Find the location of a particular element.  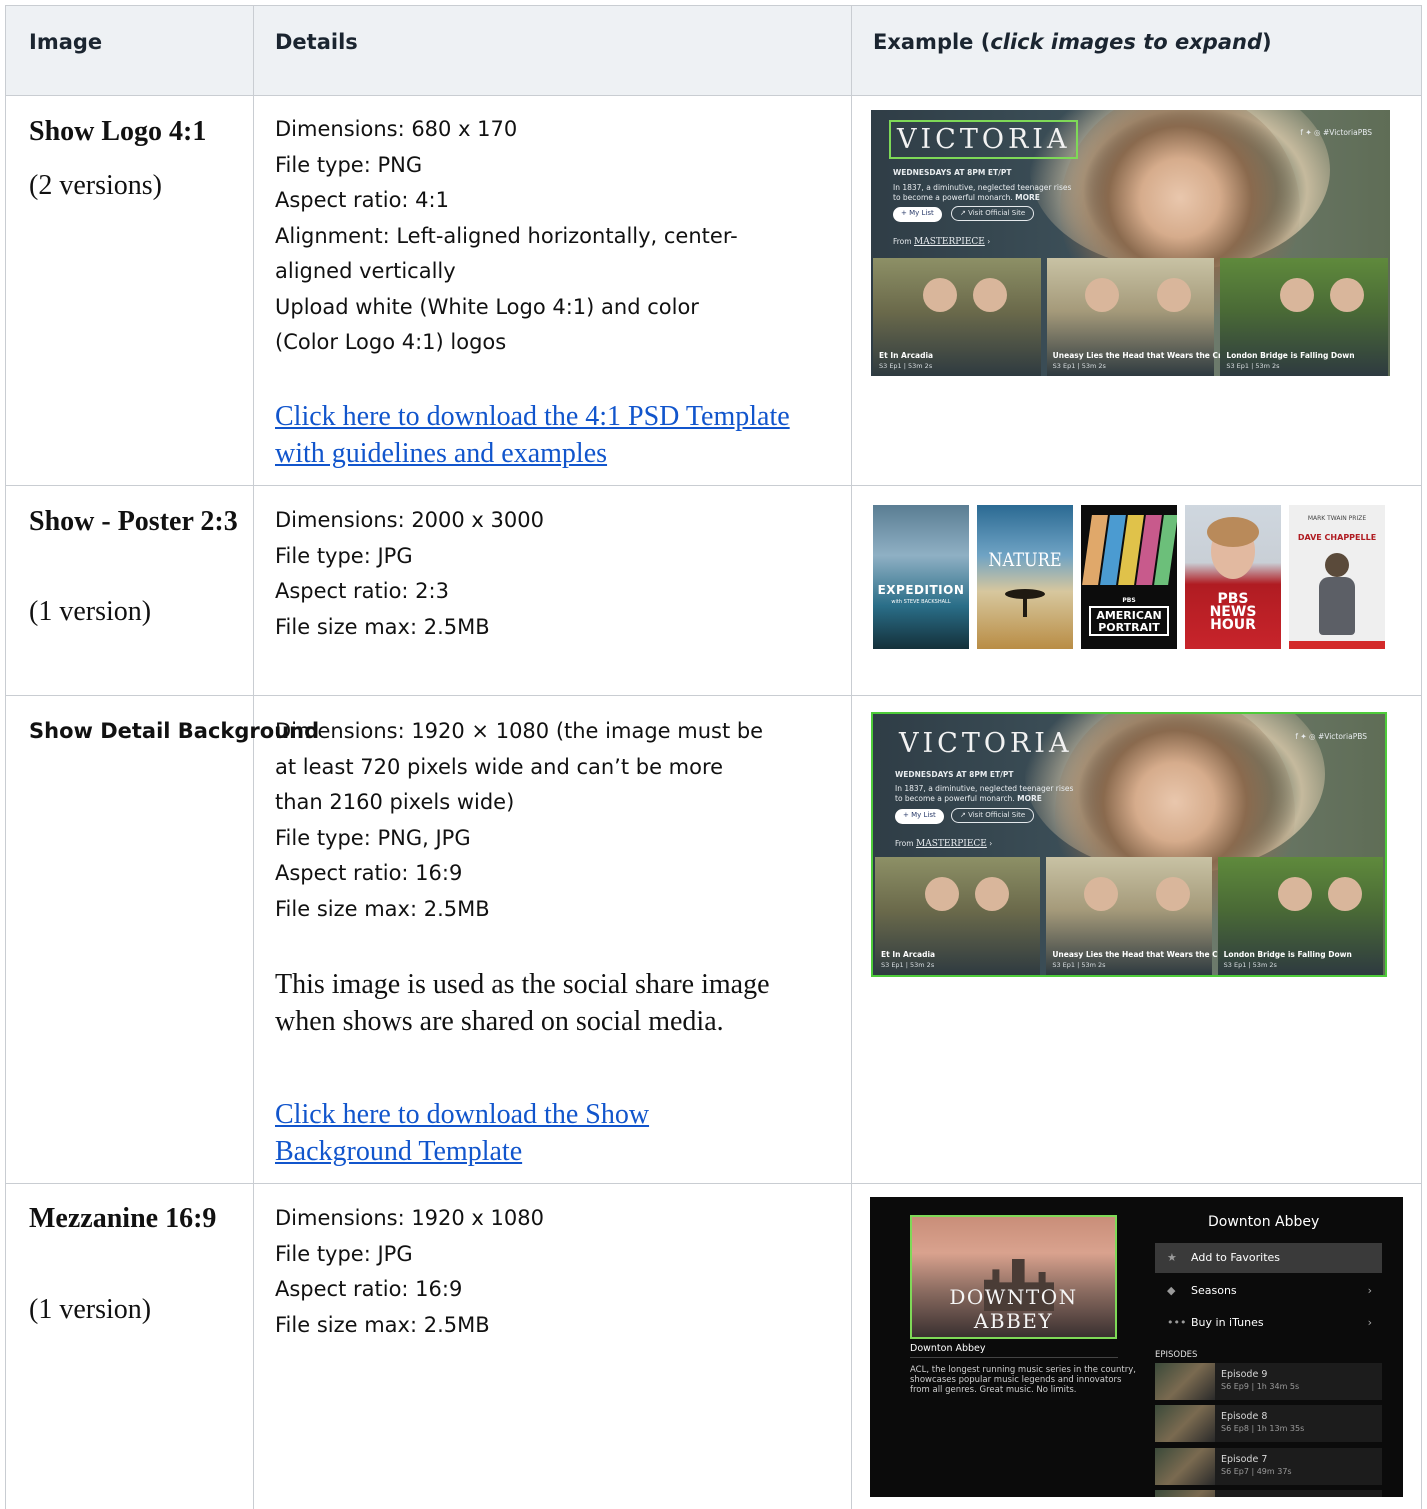

row-title-show-poster: Show - Poster 2:3 is located at coordinates (133, 521).